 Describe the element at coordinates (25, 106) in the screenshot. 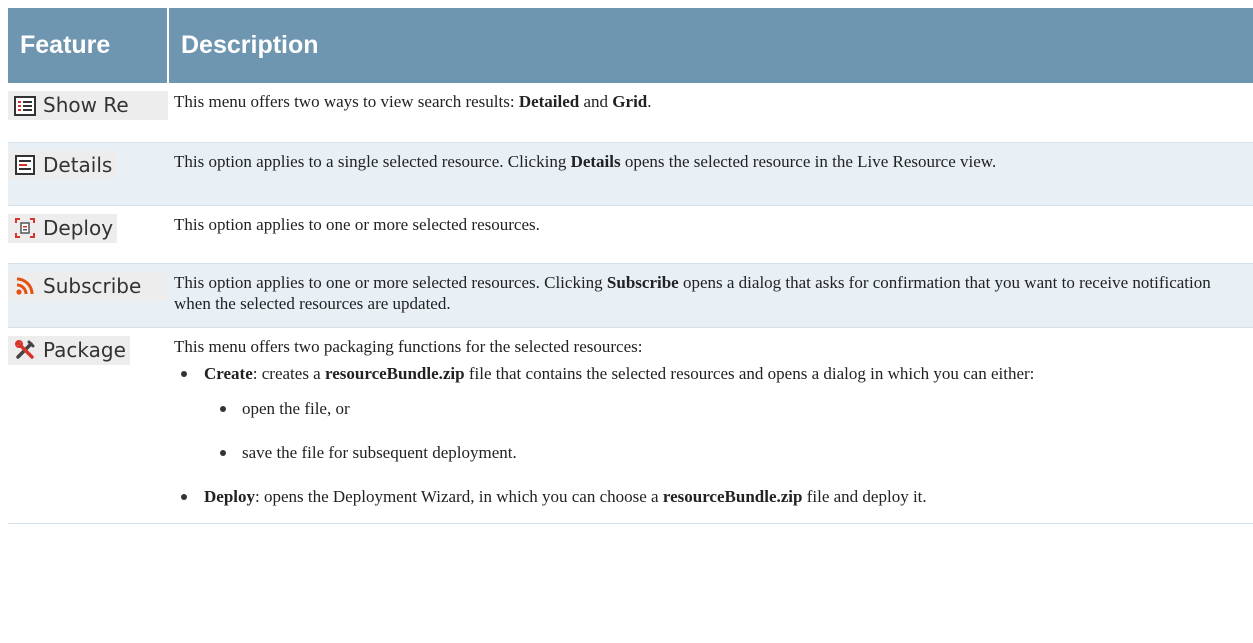

I see `list-view-icon` at that location.